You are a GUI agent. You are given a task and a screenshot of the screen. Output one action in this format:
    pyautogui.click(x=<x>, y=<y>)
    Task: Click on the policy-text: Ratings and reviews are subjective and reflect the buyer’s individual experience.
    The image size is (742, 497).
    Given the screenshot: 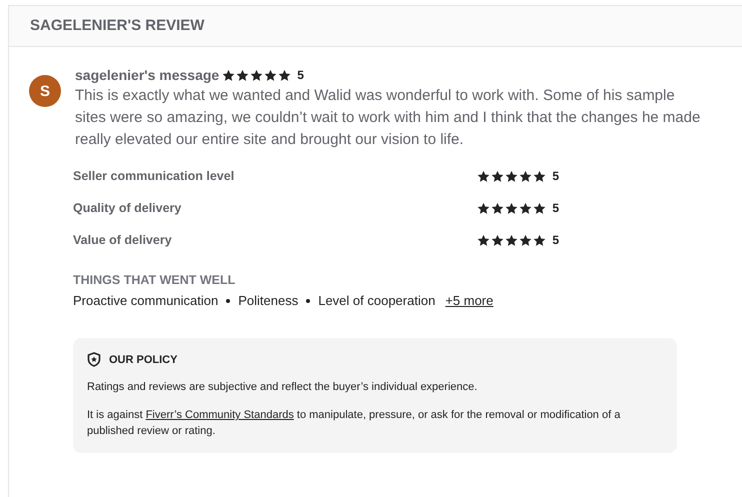 What is the action you would take?
    pyautogui.click(x=282, y=387)
    